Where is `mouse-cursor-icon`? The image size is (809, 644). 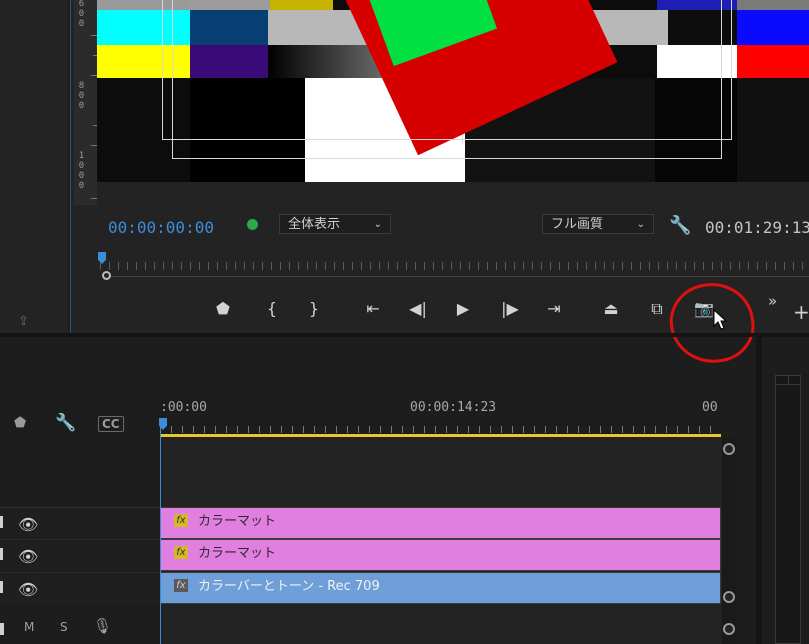 mouse-cursor-icon is located at coordinates (720, 319).